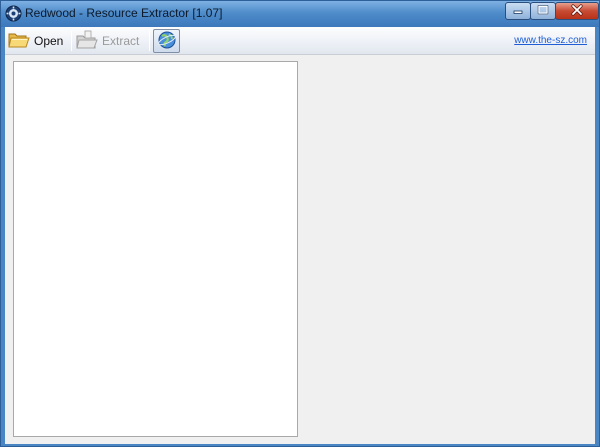  I want to click on maximize-button, so click(543, 11).